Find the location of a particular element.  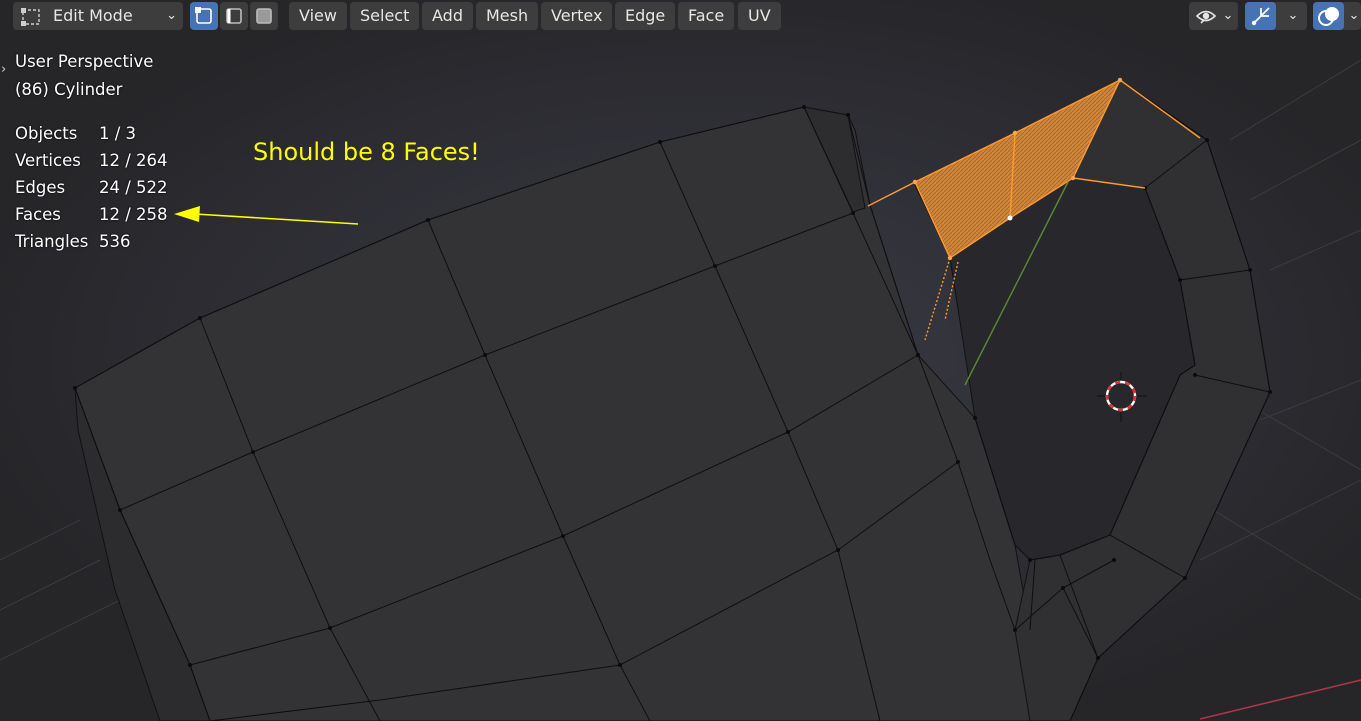

stat-vertices-label: Vertices is located at coordinates (48, 160).